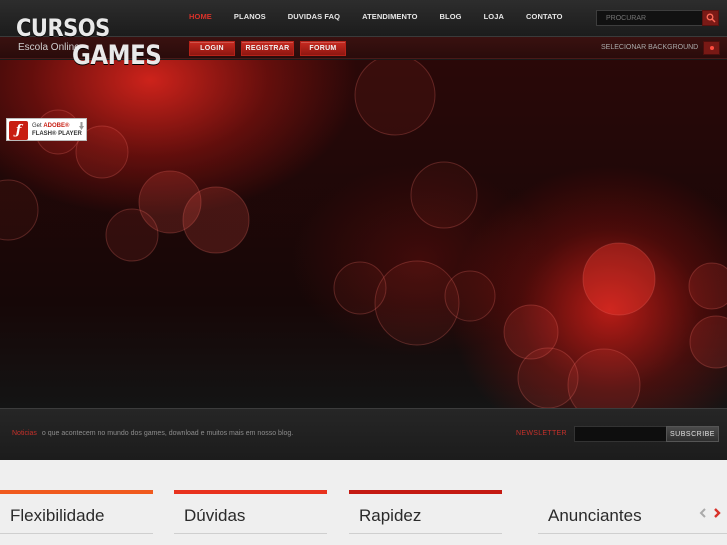  What do you see at coordinates (250, 16) in the screenshot?
I see `nav-item-planos: PLANOS` at bounding box center [250, 16].